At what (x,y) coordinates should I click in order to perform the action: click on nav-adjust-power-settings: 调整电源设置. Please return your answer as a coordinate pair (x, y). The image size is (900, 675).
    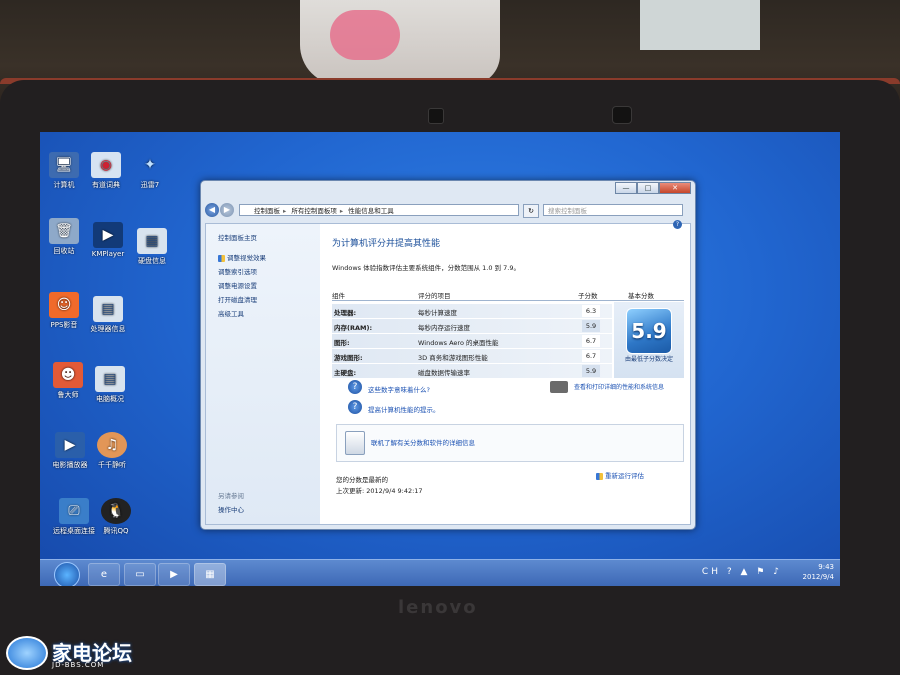
    Looking at the image, I should click on (237, 285).